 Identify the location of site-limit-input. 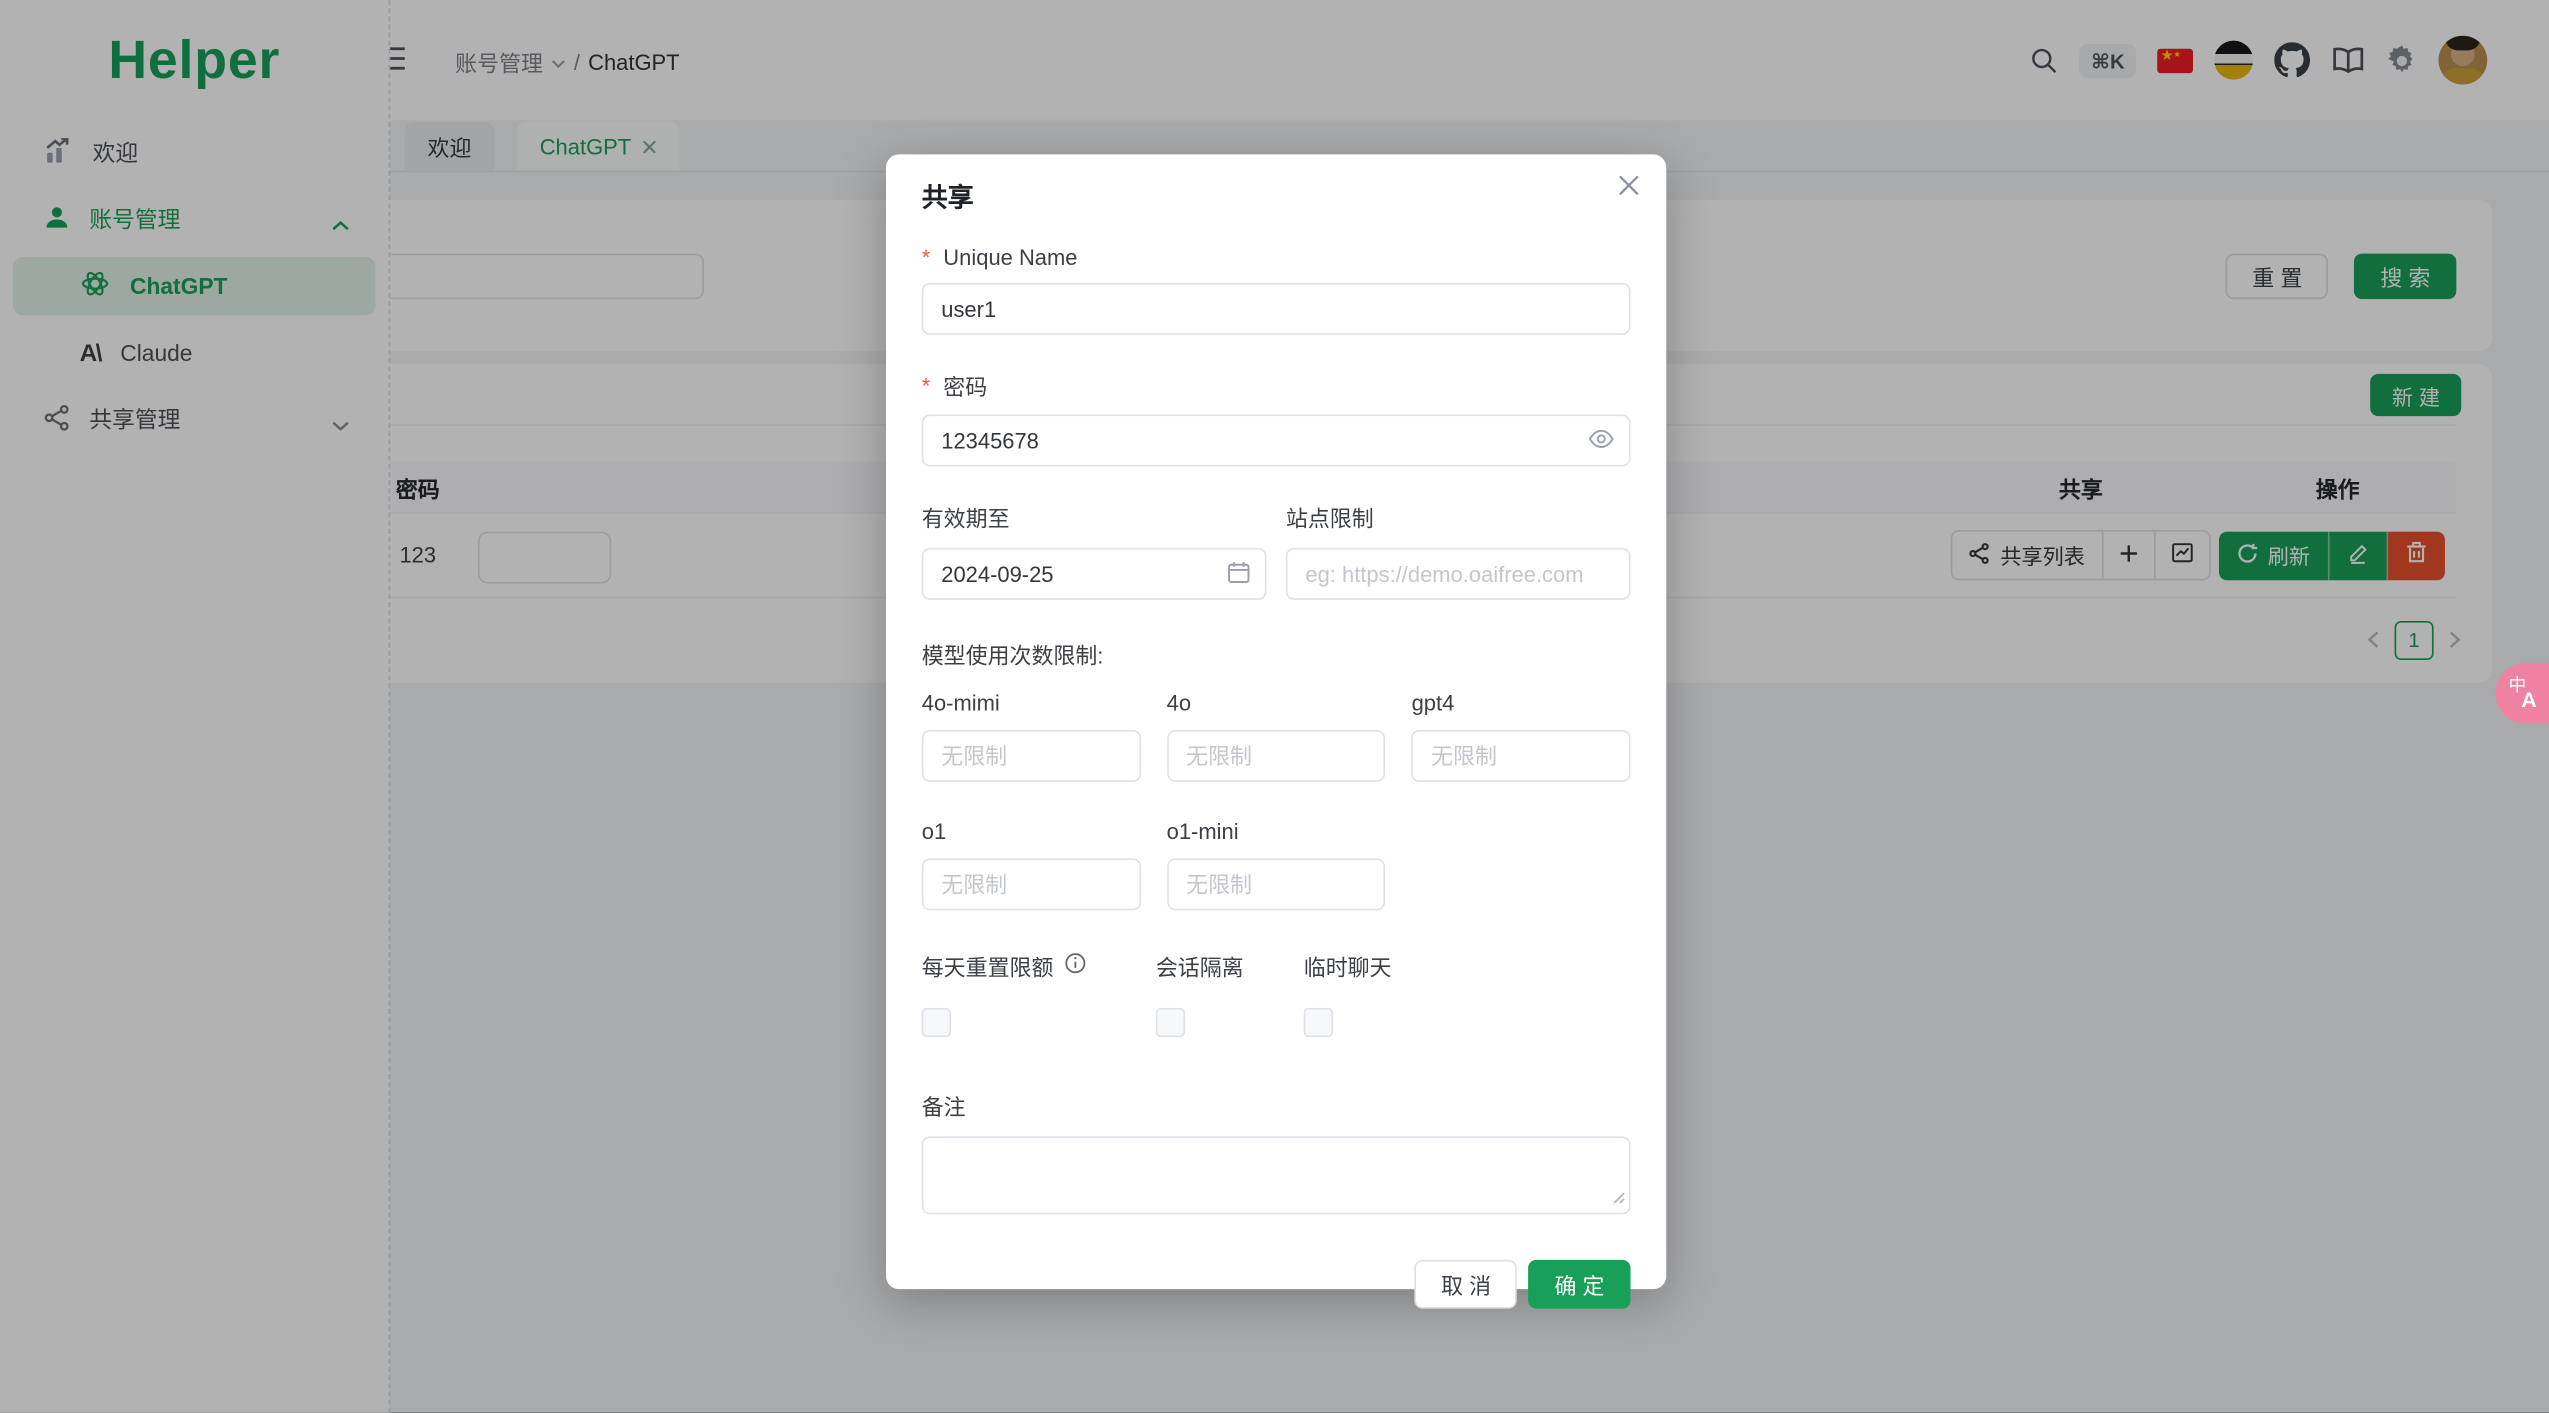
(1458, 573).